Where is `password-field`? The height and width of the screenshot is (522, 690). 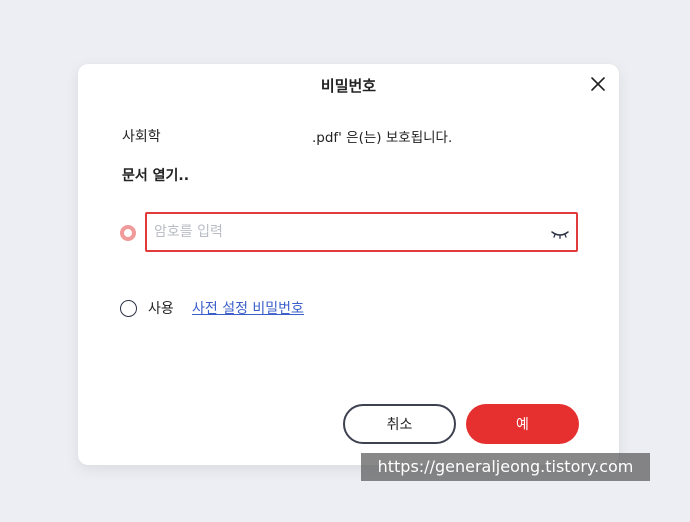 password-field is located at coordinates (361, 232).